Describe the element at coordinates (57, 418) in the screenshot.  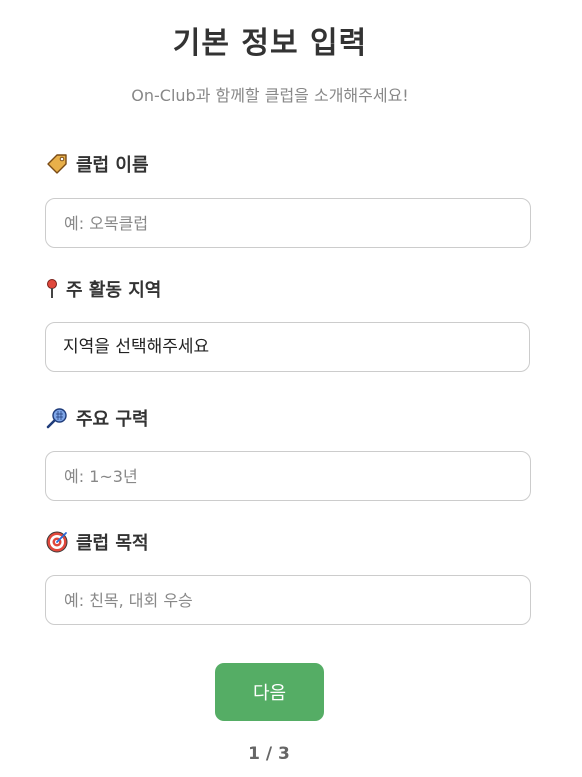
I see `racket-icon` at that location.